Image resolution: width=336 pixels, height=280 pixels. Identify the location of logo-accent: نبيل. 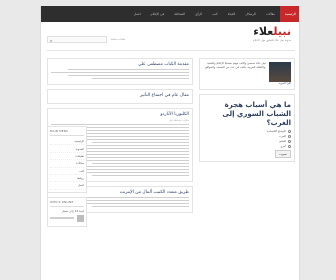
(282, 31).